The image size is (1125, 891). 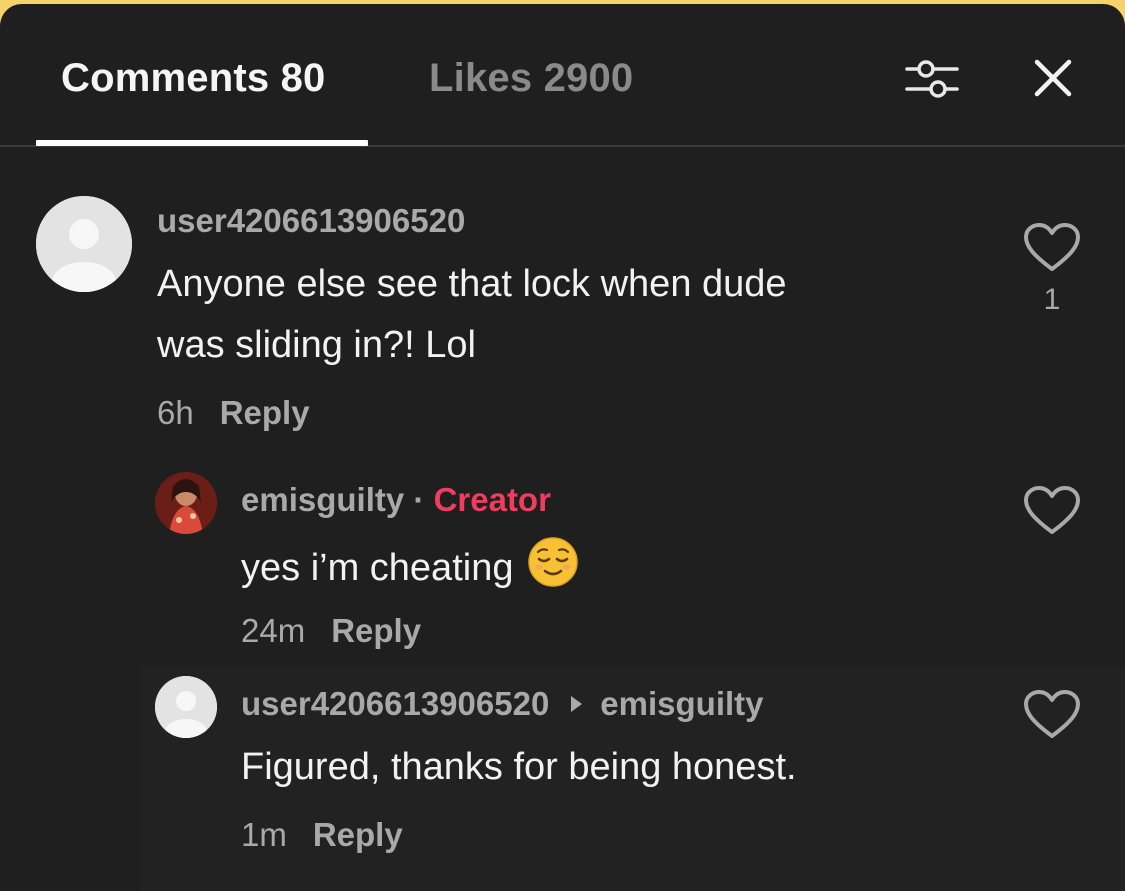 What do you see at coordinates (553, 562) in the screenshot?
I see `relieved-face-emoji` at bounding box center [553, 562].